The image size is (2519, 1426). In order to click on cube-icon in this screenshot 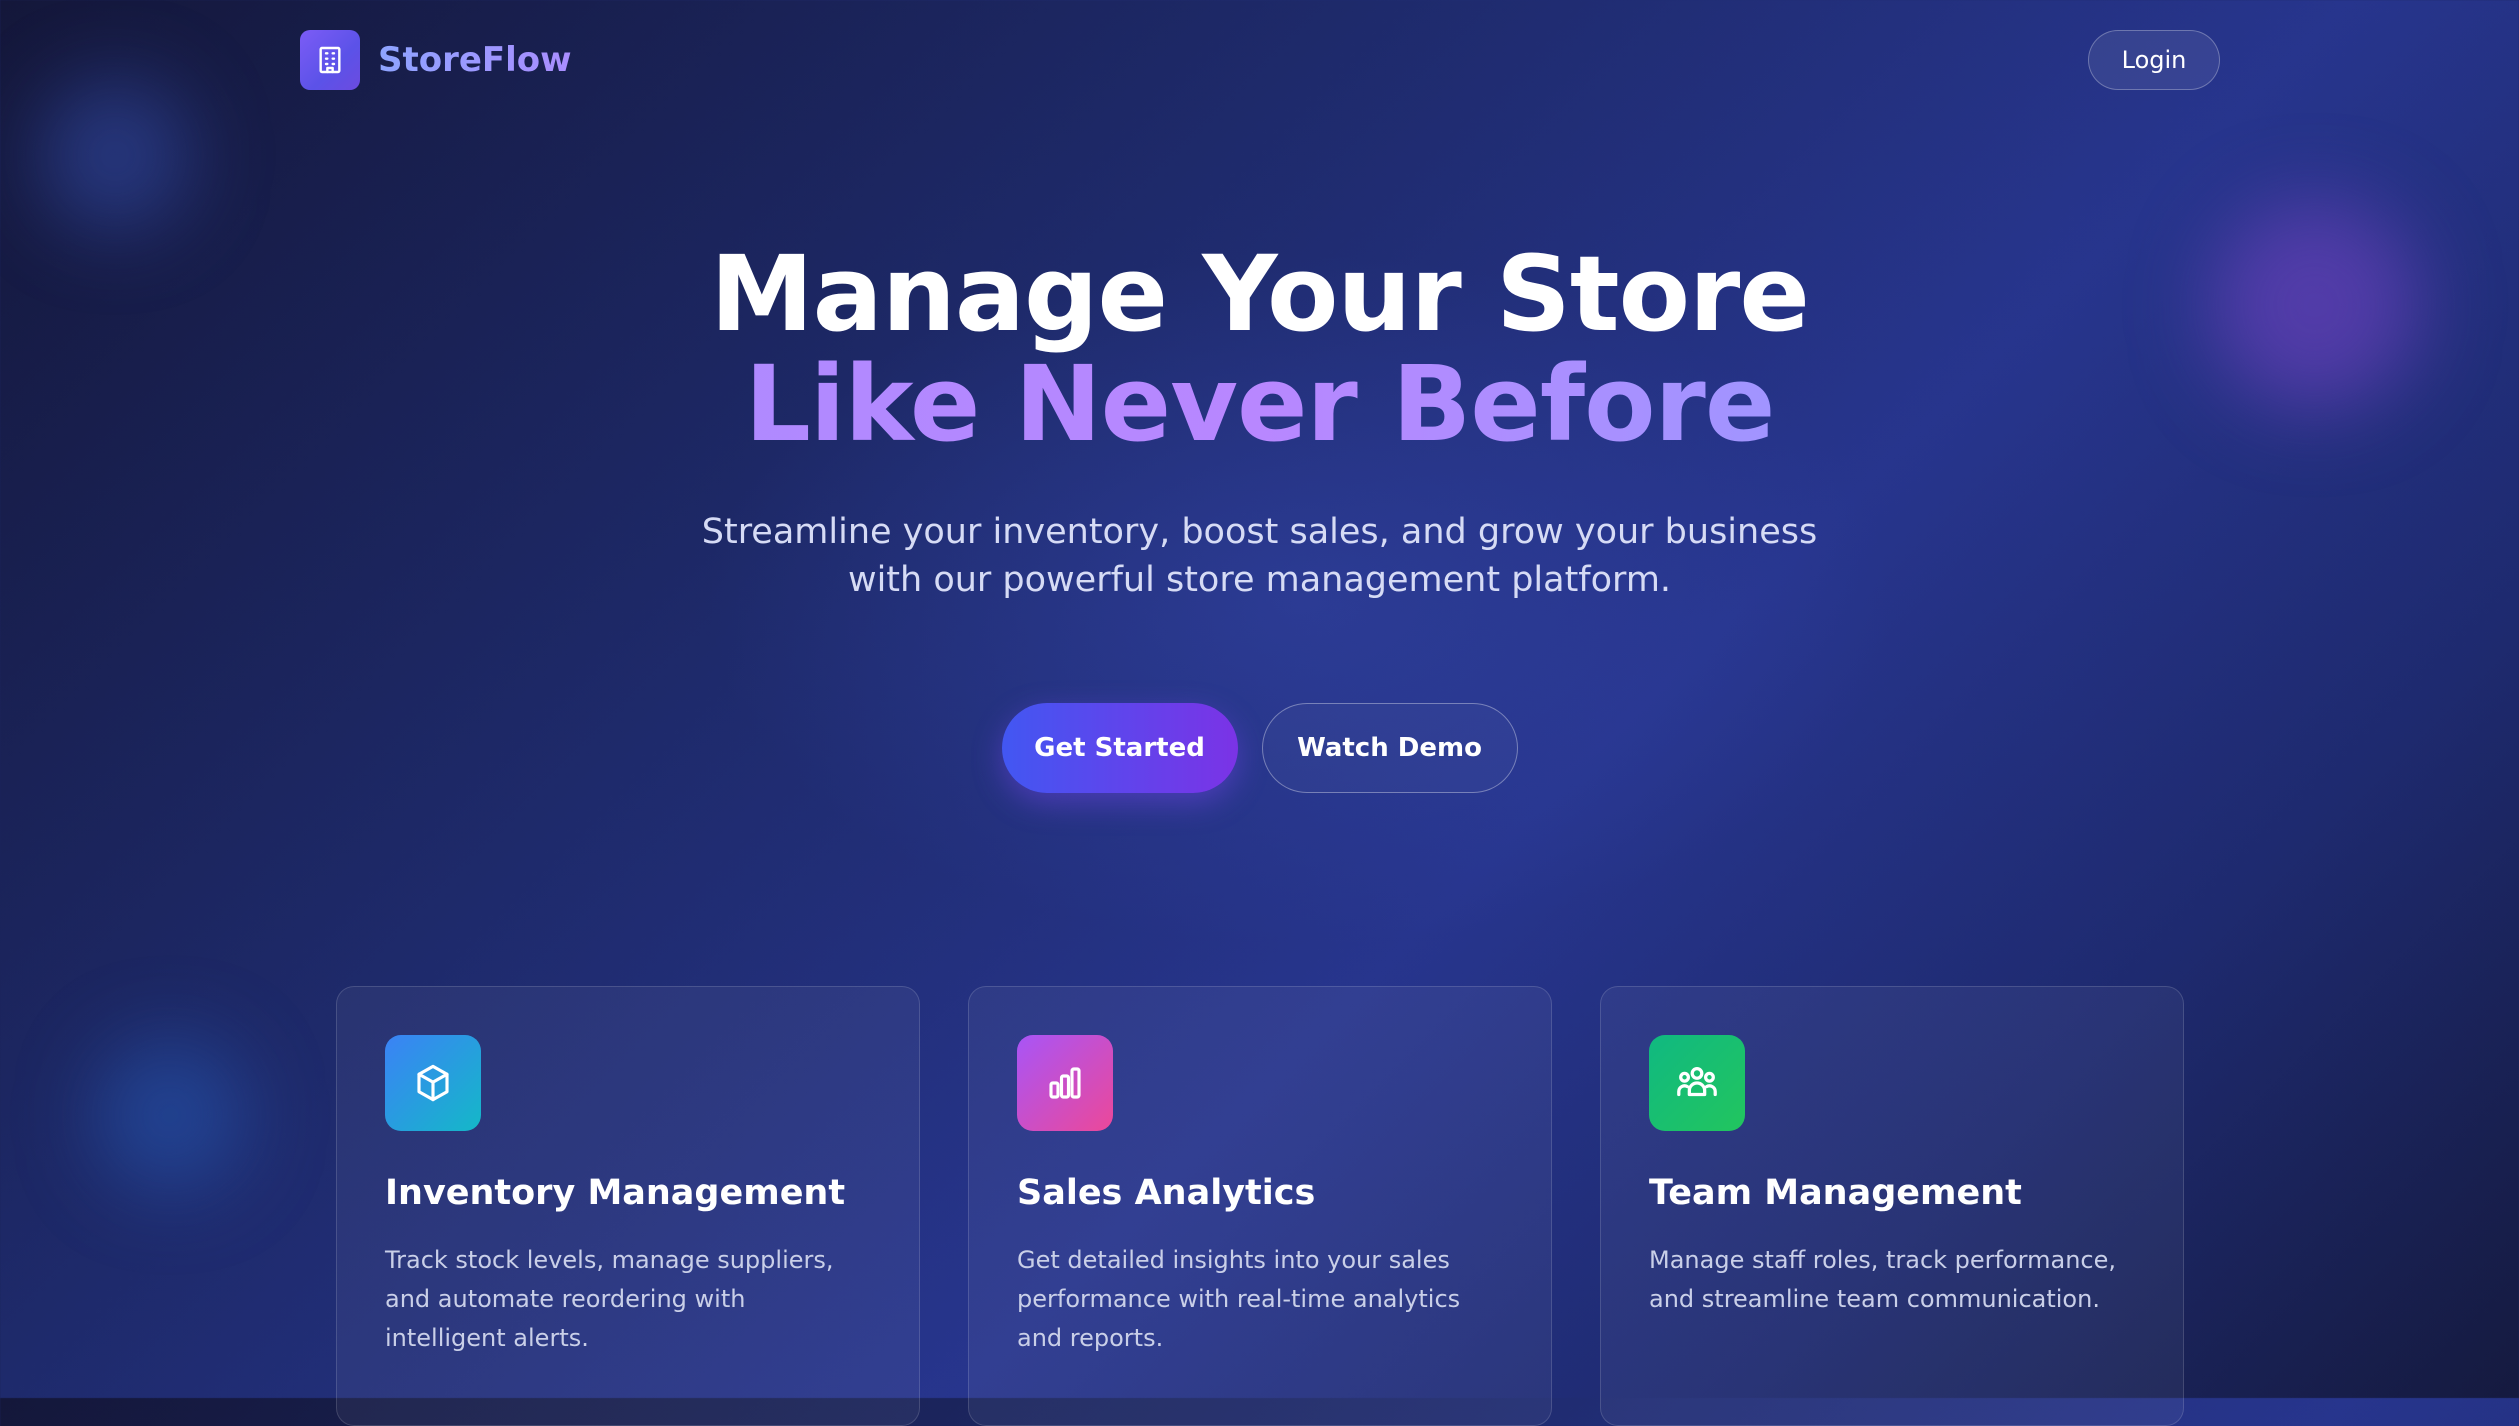, I will do `click(433, 1083)`.